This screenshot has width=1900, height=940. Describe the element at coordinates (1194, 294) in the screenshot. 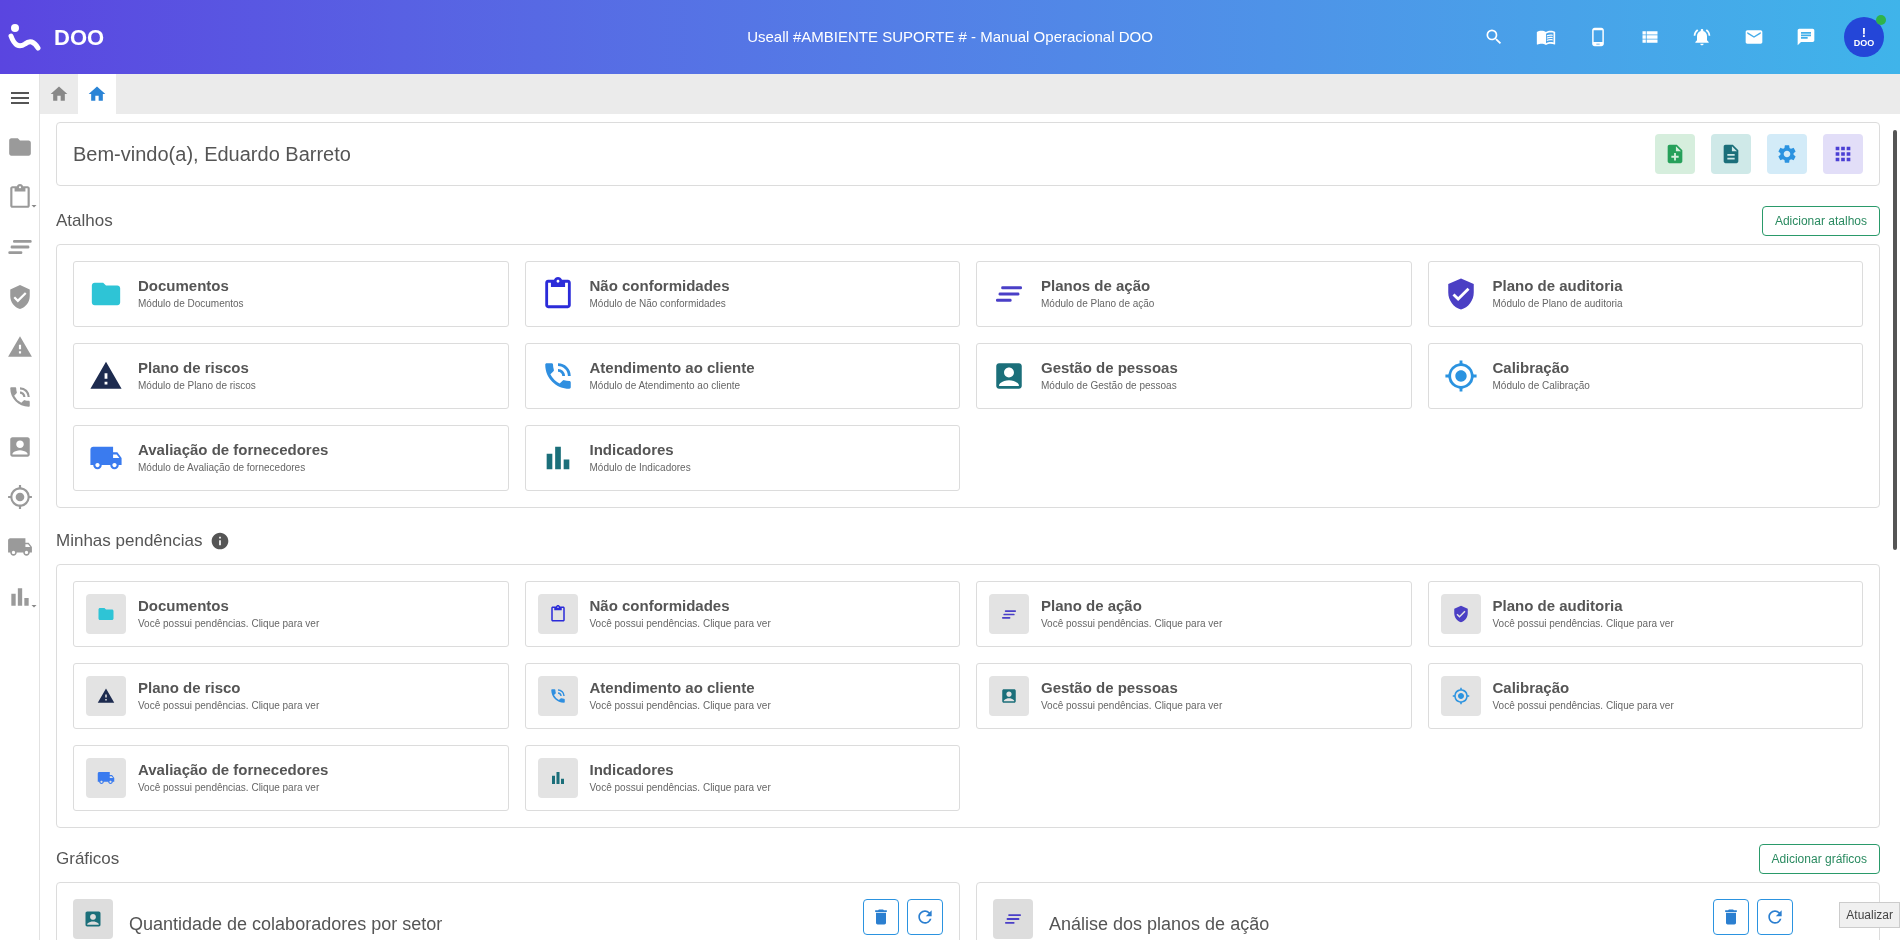

I see `module-card: Planos de ação Módulo de Plano de ação` at that location.